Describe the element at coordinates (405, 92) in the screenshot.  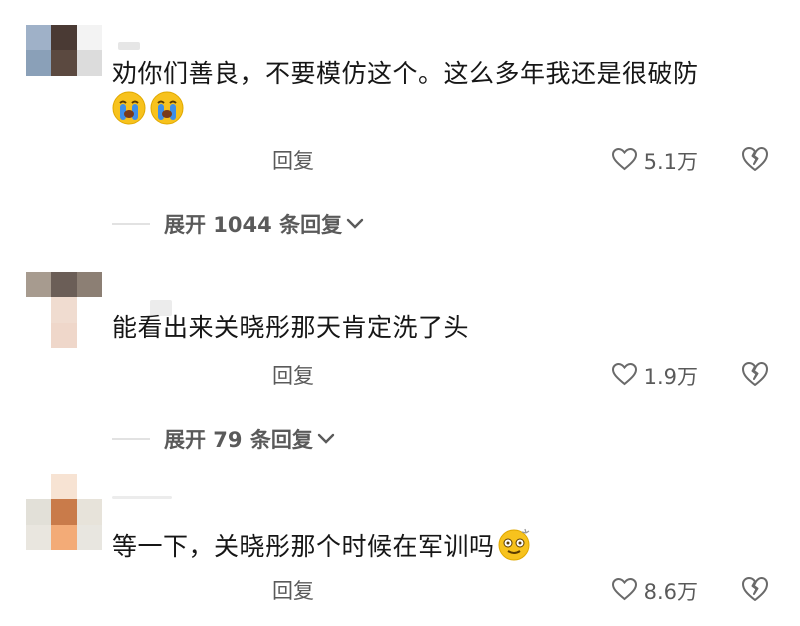
I see `comment-text: 劝你们善良，不要模仿这个。这么多年我还是很破防` at that location.